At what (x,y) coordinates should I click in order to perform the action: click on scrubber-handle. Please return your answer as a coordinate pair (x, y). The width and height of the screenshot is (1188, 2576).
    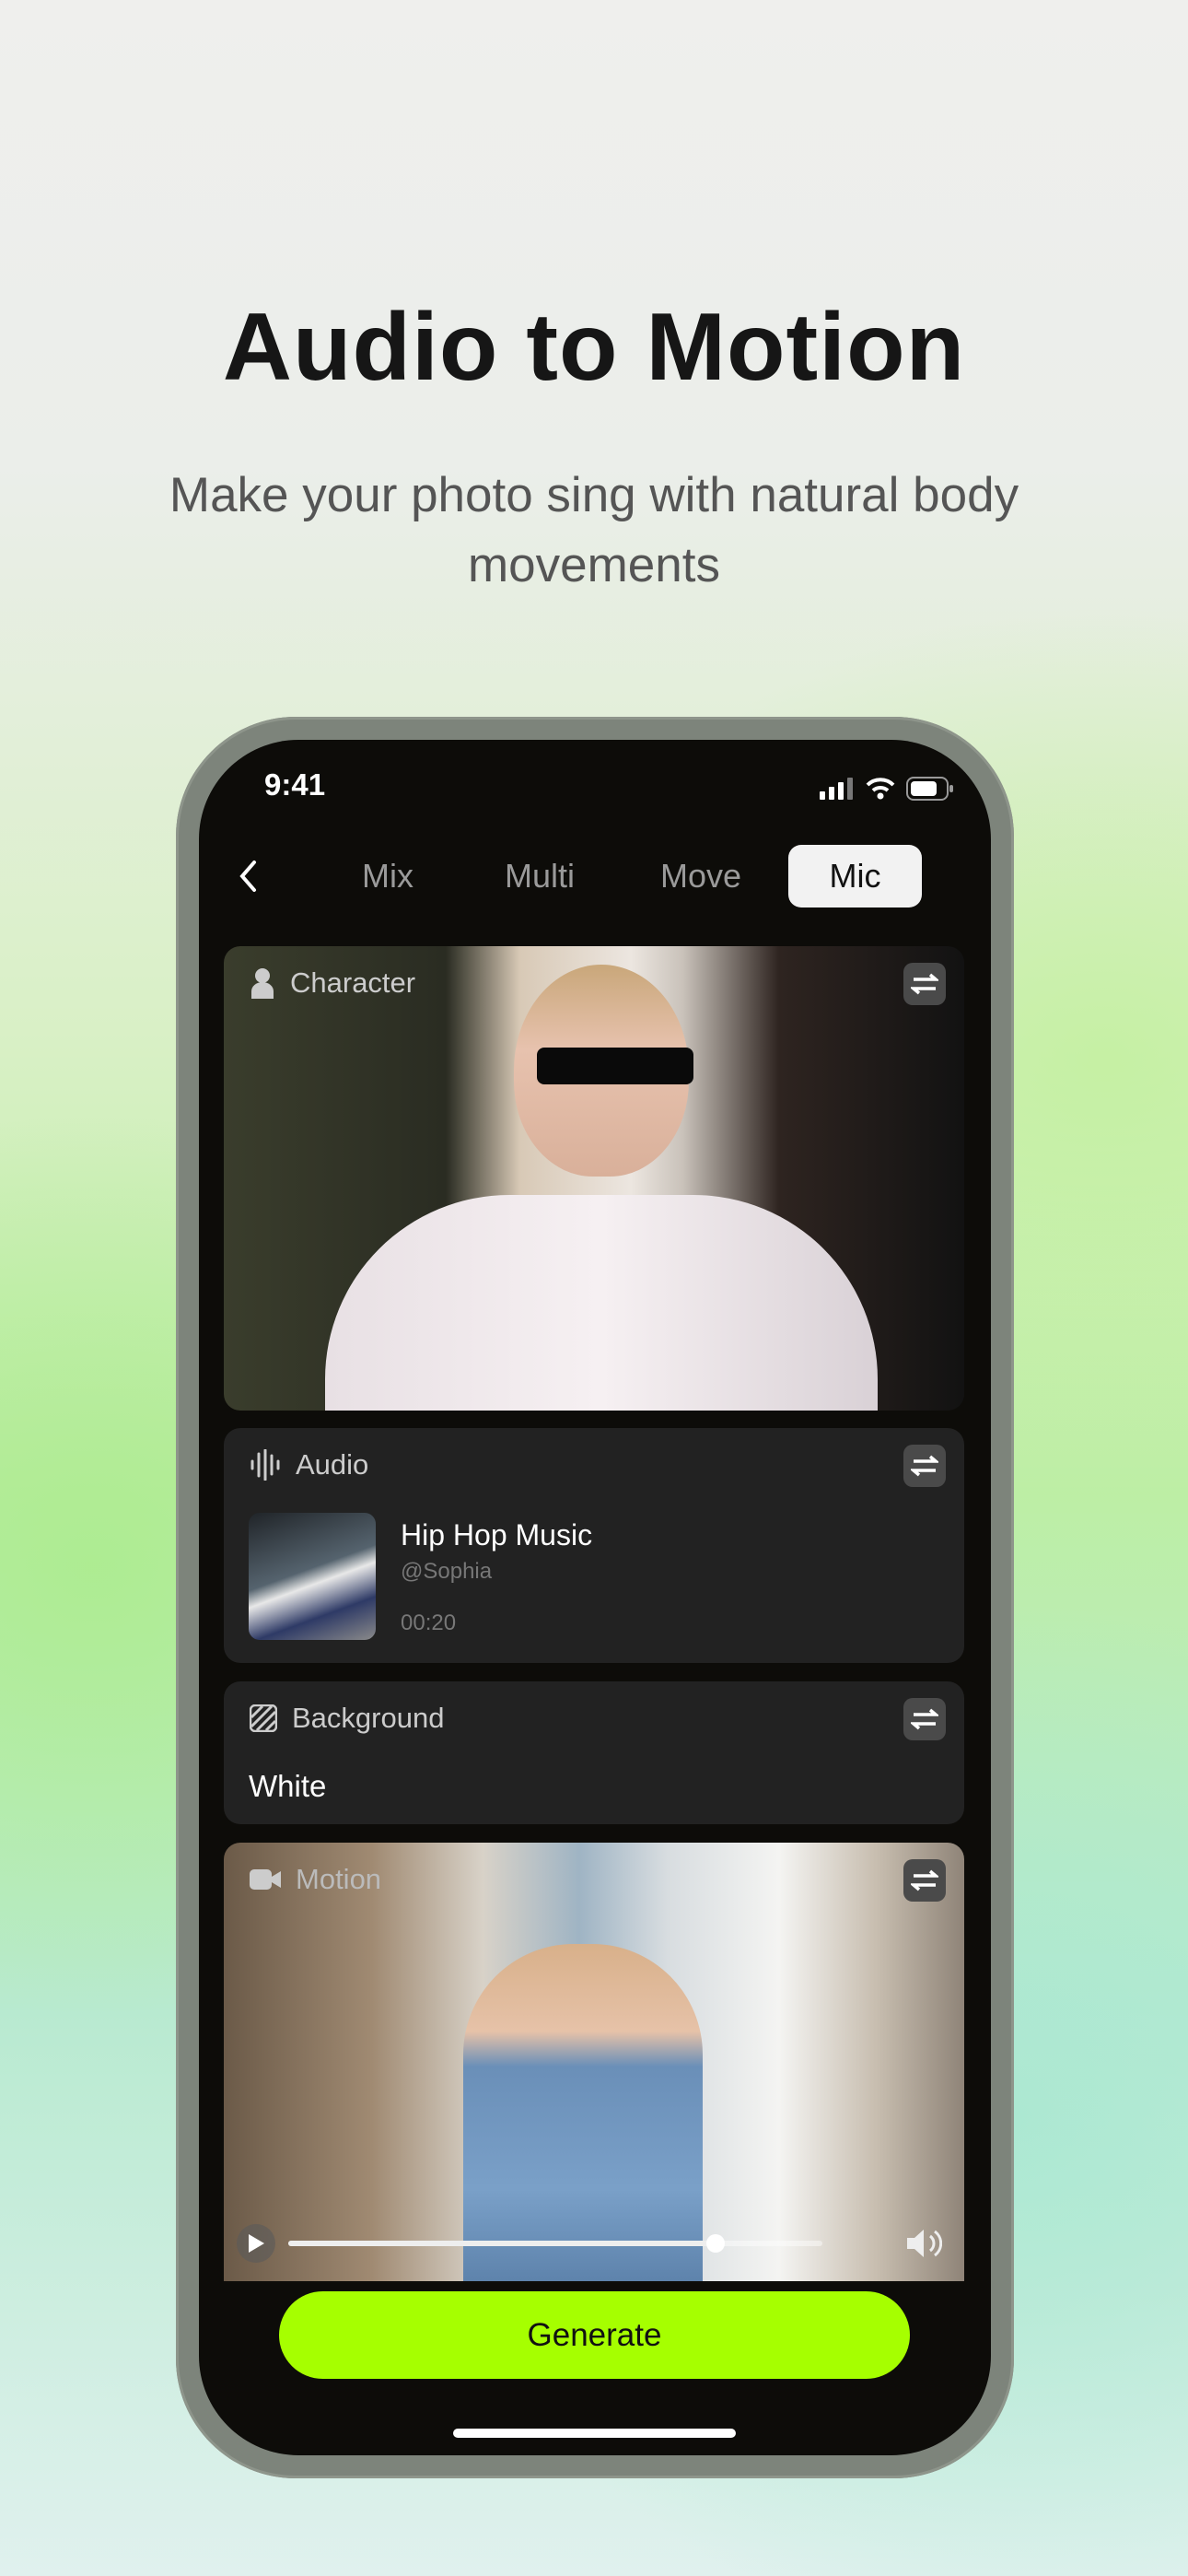
    Looking at the image, I should click on (715, 2243).